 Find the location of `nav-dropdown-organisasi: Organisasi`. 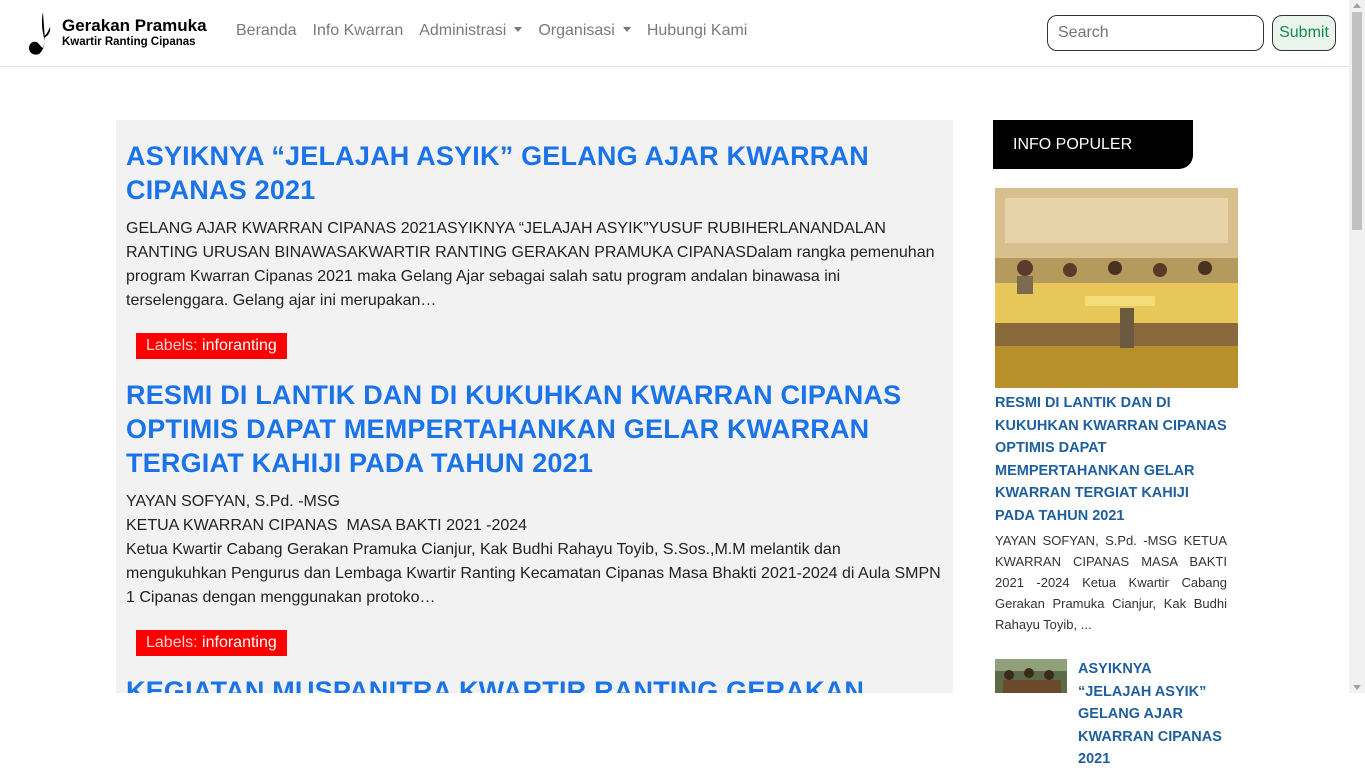

nav-dropdown-organisasi: Organisasi is located at coordinates (584, 31).